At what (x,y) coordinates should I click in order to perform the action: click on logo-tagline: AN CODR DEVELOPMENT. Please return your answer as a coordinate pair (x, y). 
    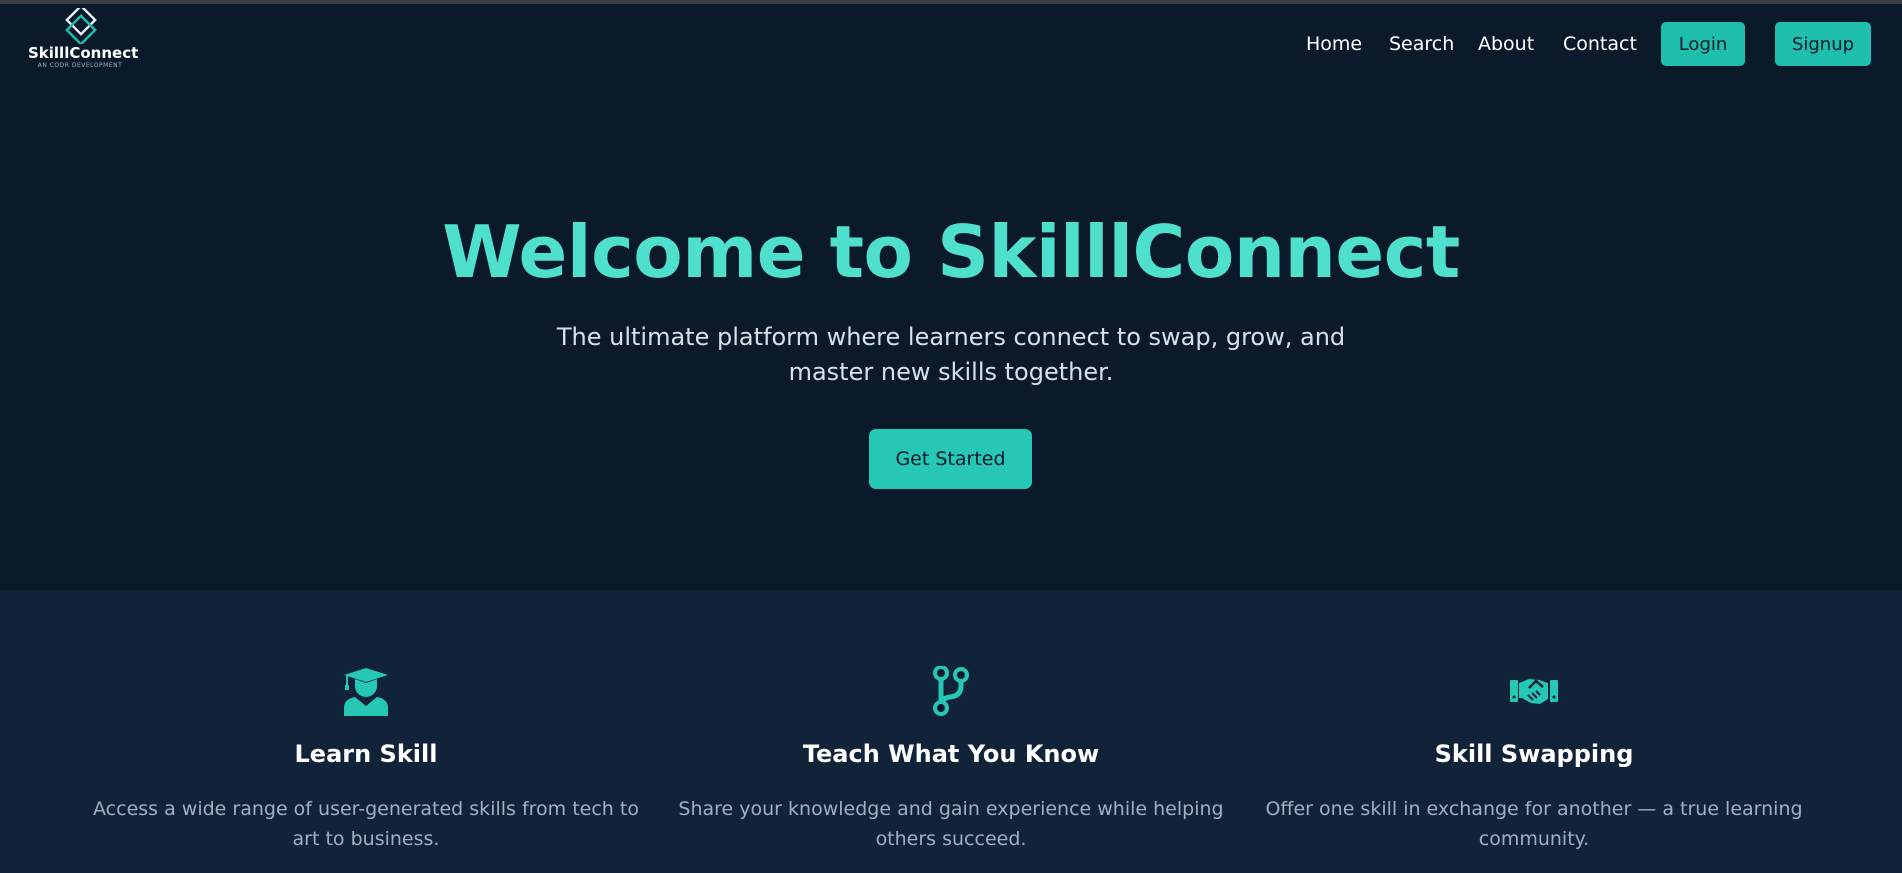
    Looking at the image, I should click on (80, 65).